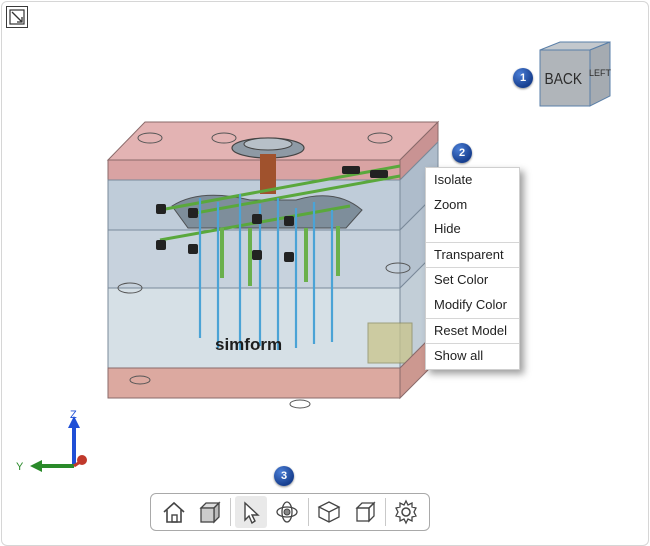 The image size is (650, 546). Describe the element at coordinates (472, 332) in the screenshot. I see `menu-item-reset-model: Reset Model` at that location.